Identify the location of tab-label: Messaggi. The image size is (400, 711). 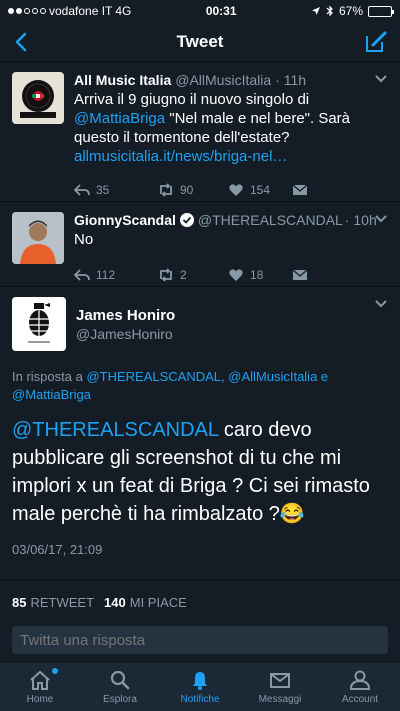
(280, 699).